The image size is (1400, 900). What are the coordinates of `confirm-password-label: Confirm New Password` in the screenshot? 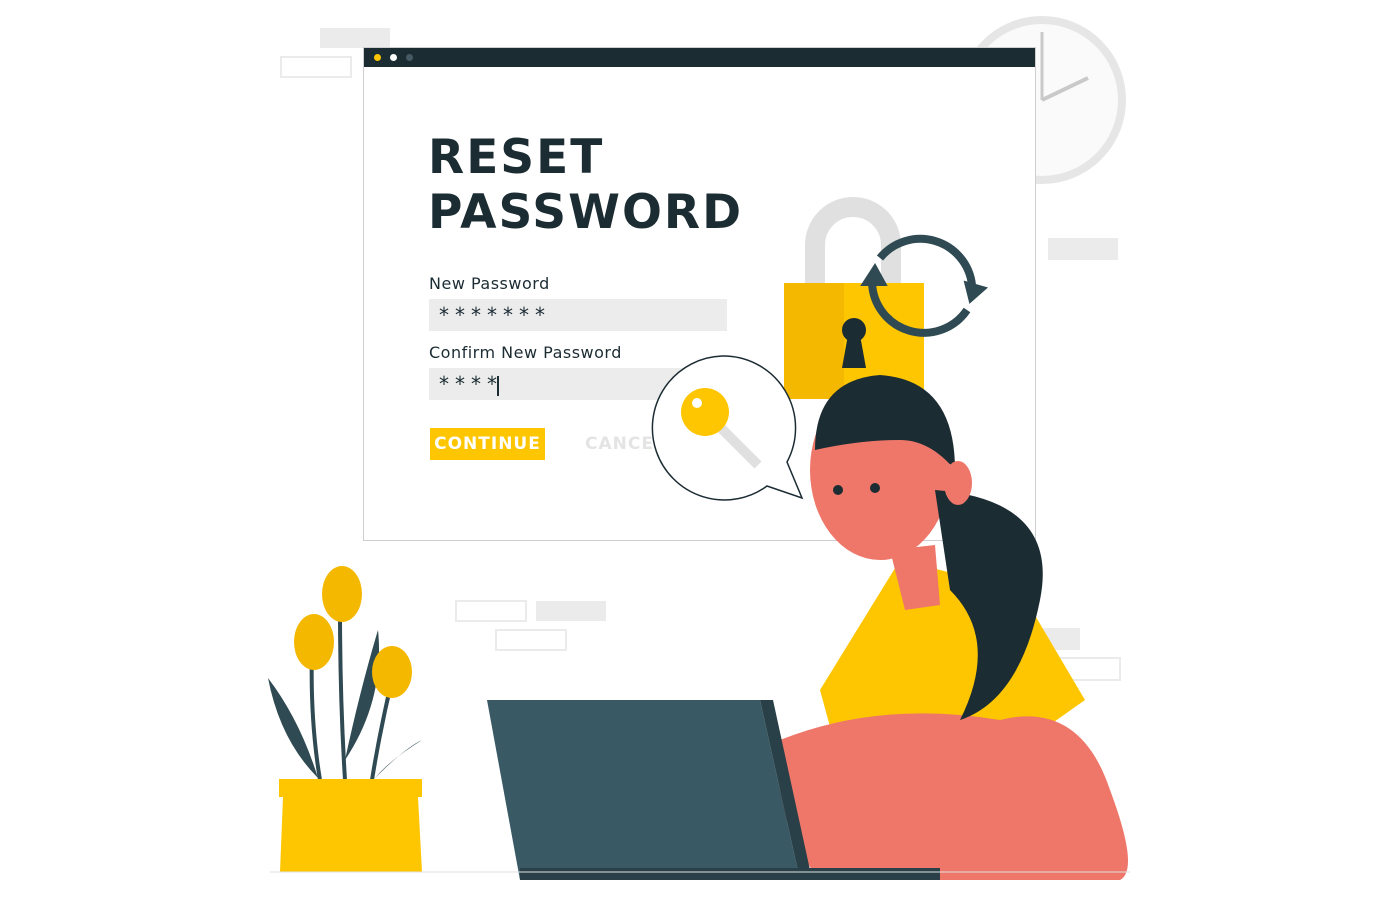 It's located at (525, 352).